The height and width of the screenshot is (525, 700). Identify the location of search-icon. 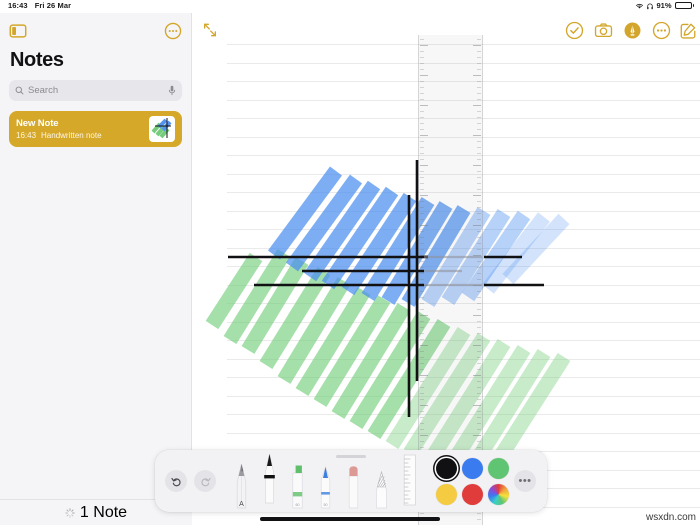
(19, 90).